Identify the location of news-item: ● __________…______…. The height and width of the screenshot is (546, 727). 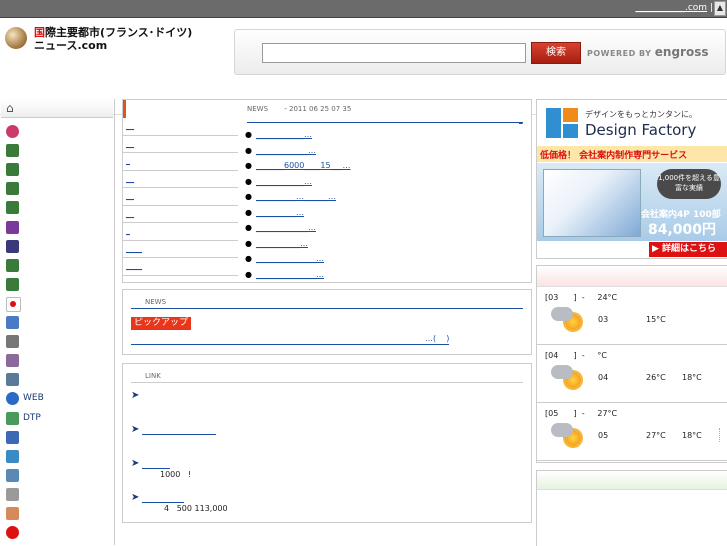
(380, 198).